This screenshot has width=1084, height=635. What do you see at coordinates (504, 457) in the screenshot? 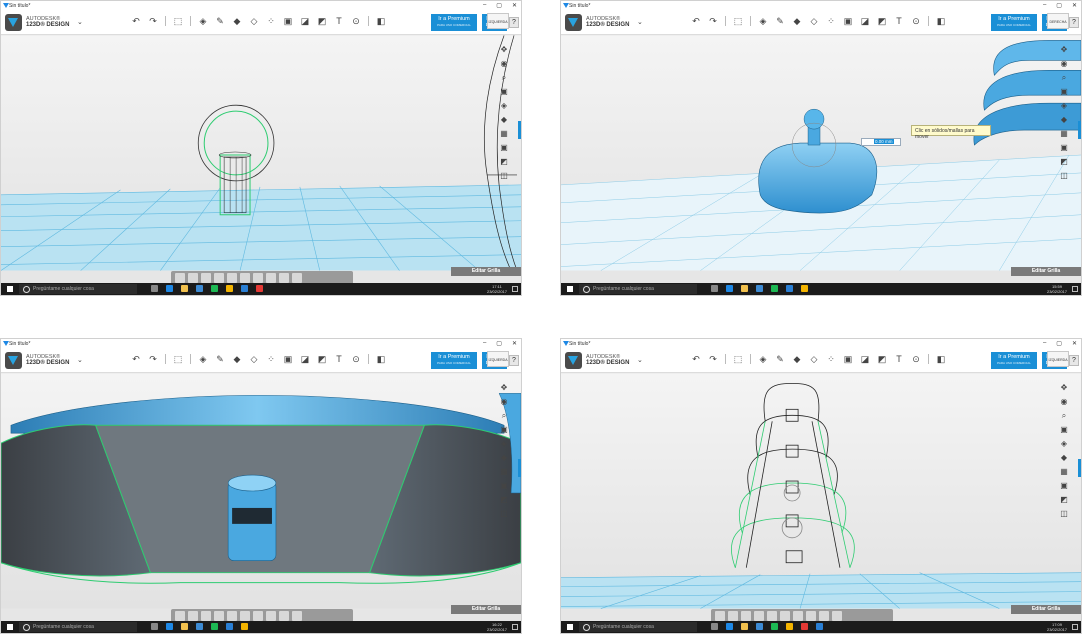
I see `visibility-icon: ◆` at bounding box center [504, 457].